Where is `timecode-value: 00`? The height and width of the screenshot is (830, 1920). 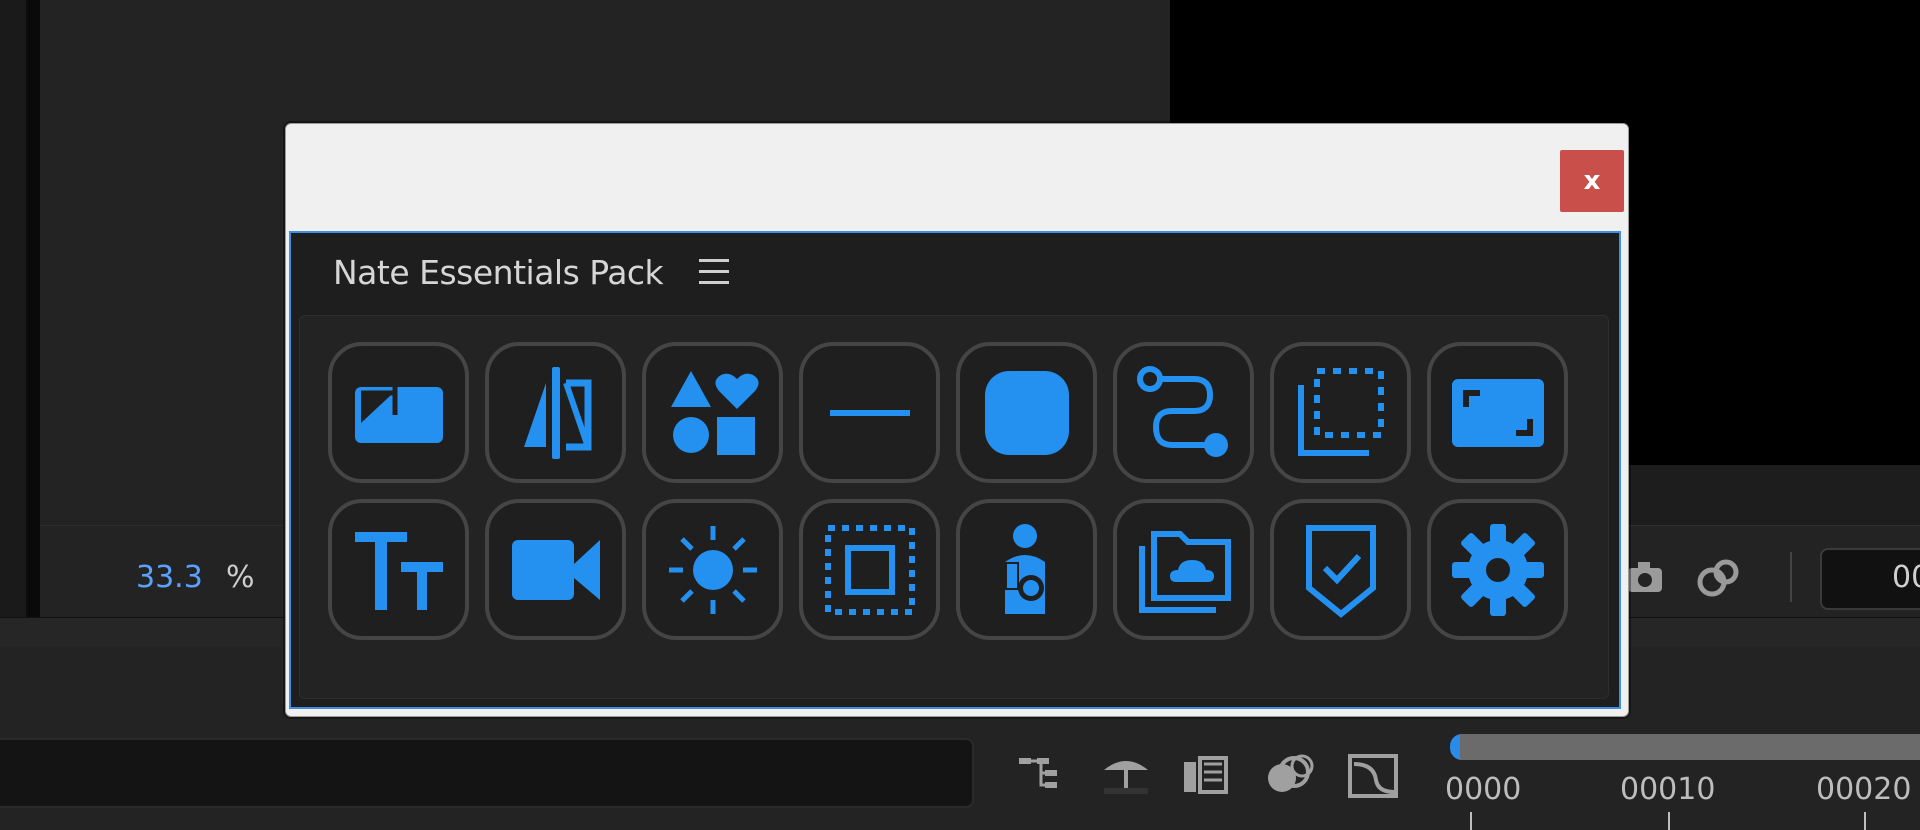 timecode-value: 00 is located at coordinates (1906, 577).